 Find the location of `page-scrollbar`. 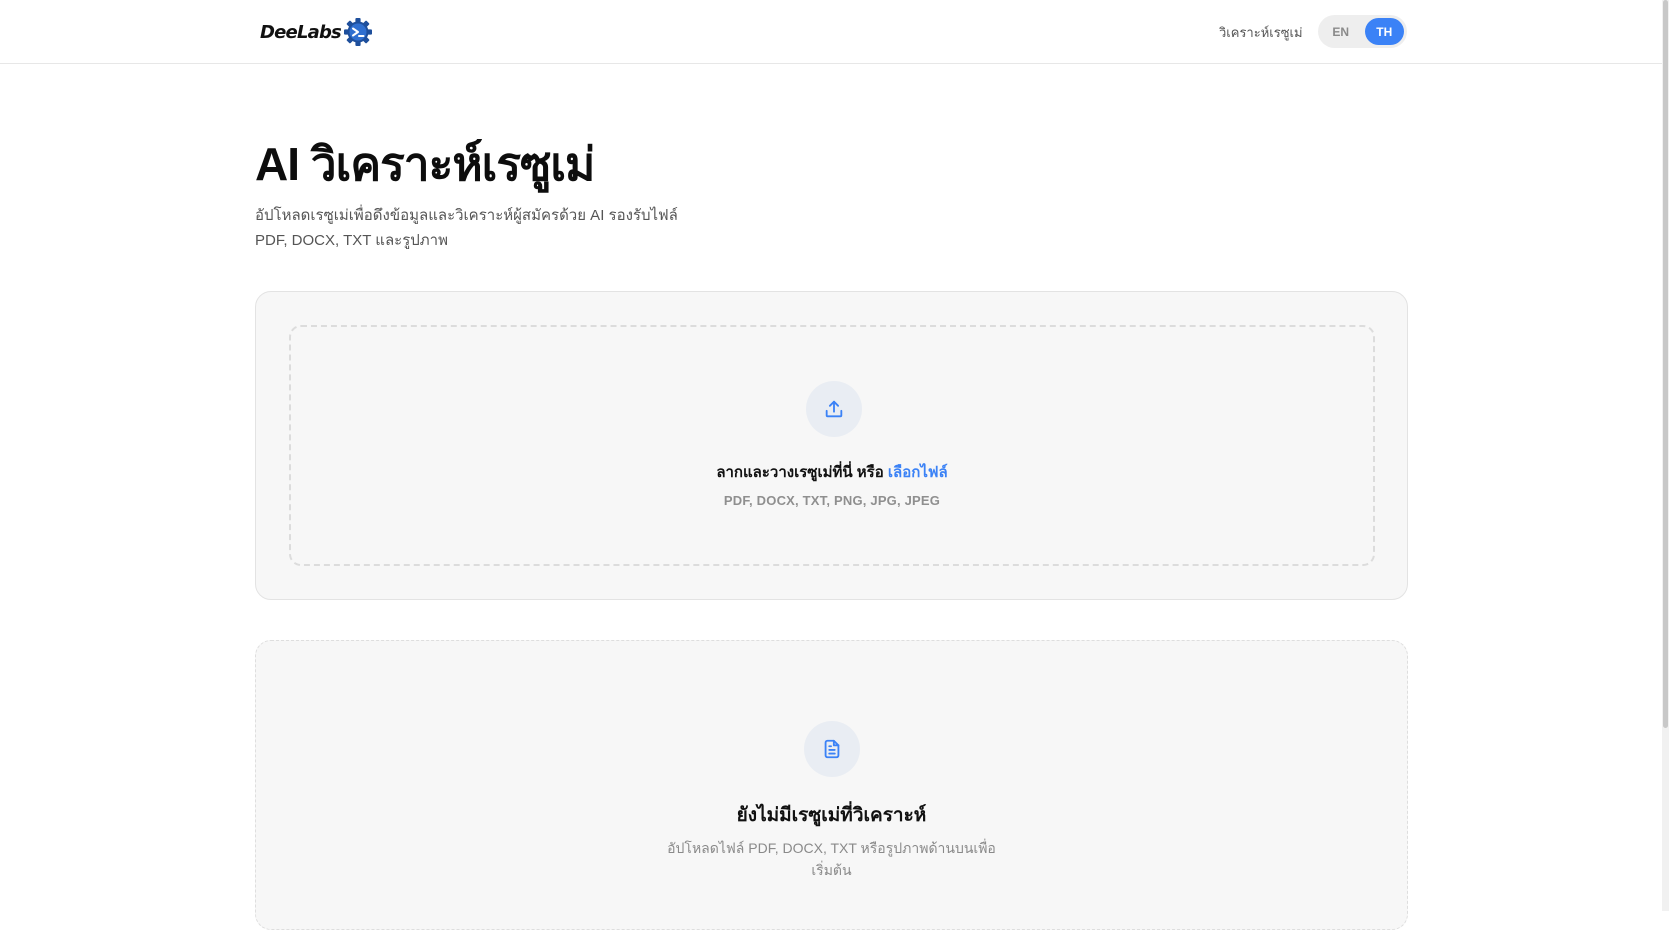

page-scrollbar is located at coordinates (1665, 455).